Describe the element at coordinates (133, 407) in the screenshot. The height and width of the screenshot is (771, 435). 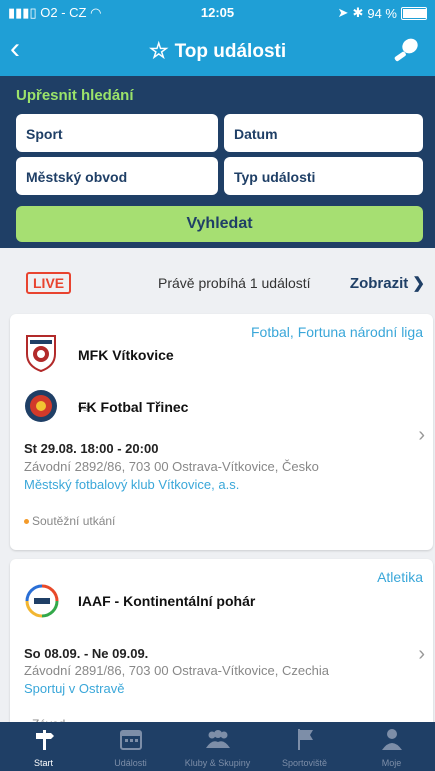
I see `away-team-name: FK Fotbal Třinec` at that location.